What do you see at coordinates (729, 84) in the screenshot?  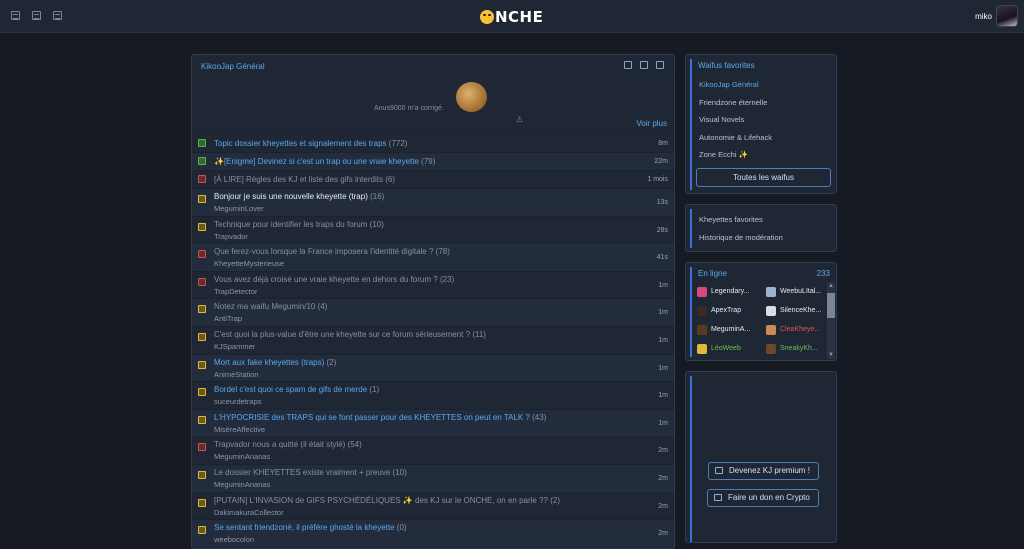 I see `waifu-item: KikooJap Général` at bounding box center [729, 84].